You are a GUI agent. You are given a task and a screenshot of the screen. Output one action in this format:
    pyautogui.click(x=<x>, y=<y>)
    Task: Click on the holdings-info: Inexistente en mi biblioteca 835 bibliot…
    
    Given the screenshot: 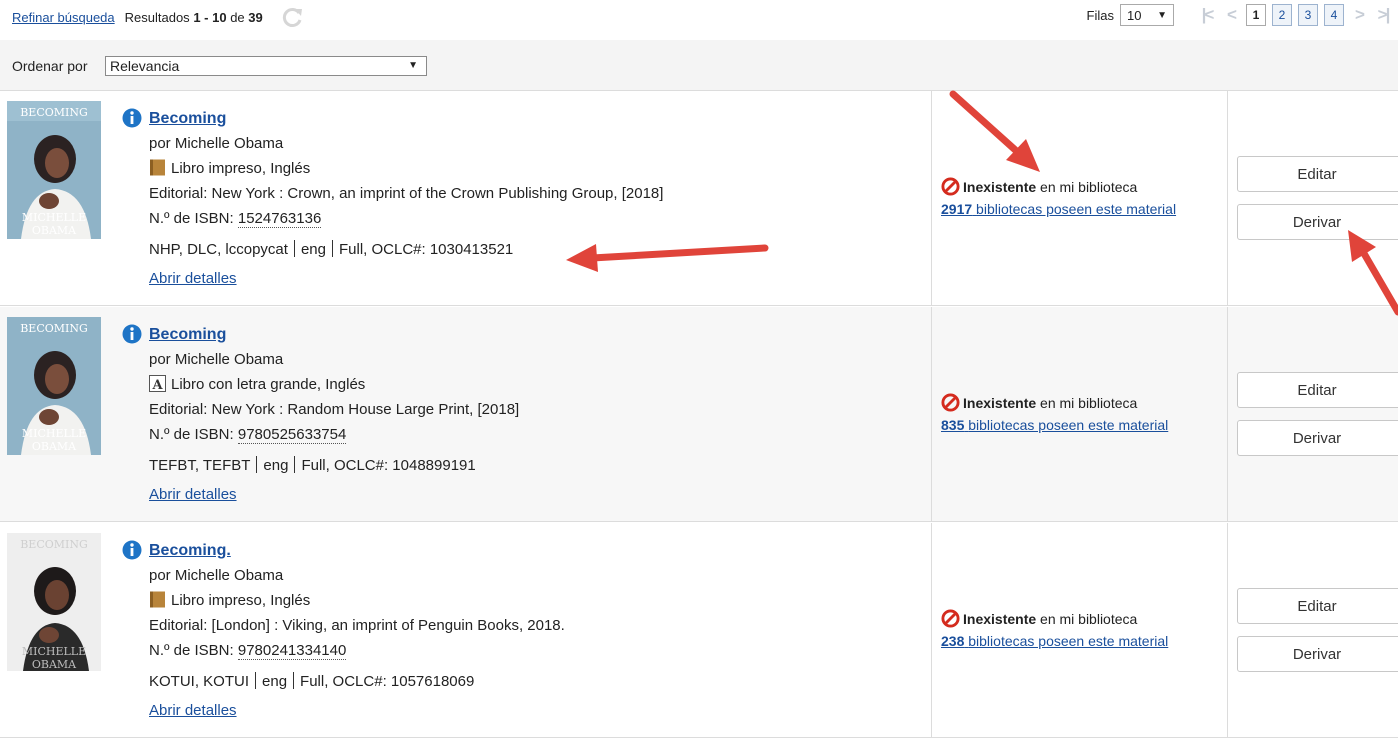 What is the action you would take?
    pyautogui.click(x=1055, y=413)
    